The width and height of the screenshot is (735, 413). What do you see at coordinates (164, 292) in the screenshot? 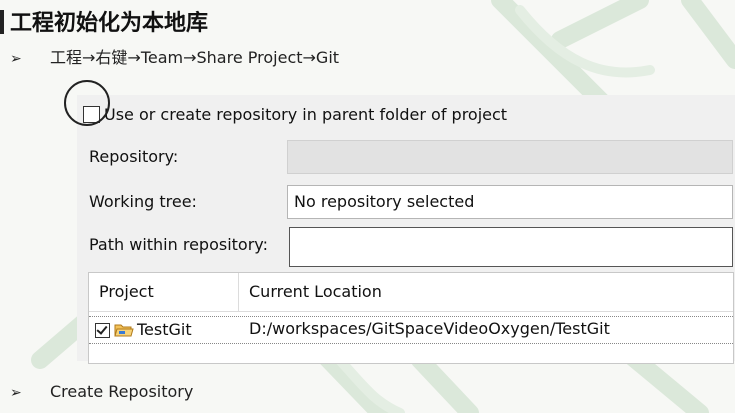
I see `column-header-project: Project` at bounding box center [164, 292].